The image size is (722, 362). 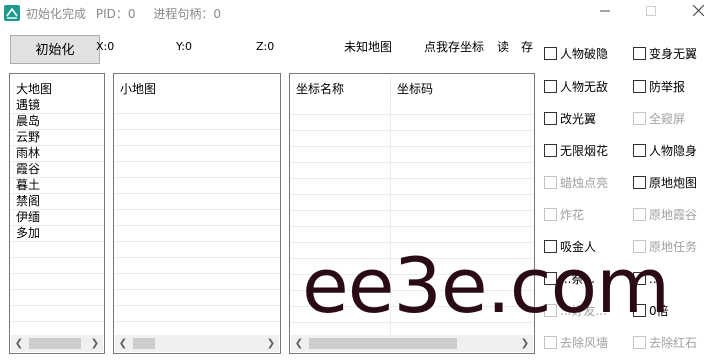 What do you see at coordinates (454, 46) in the screenshot?
I see `save-coord-button: 点我存坐标` at bounding box center [454, 46].